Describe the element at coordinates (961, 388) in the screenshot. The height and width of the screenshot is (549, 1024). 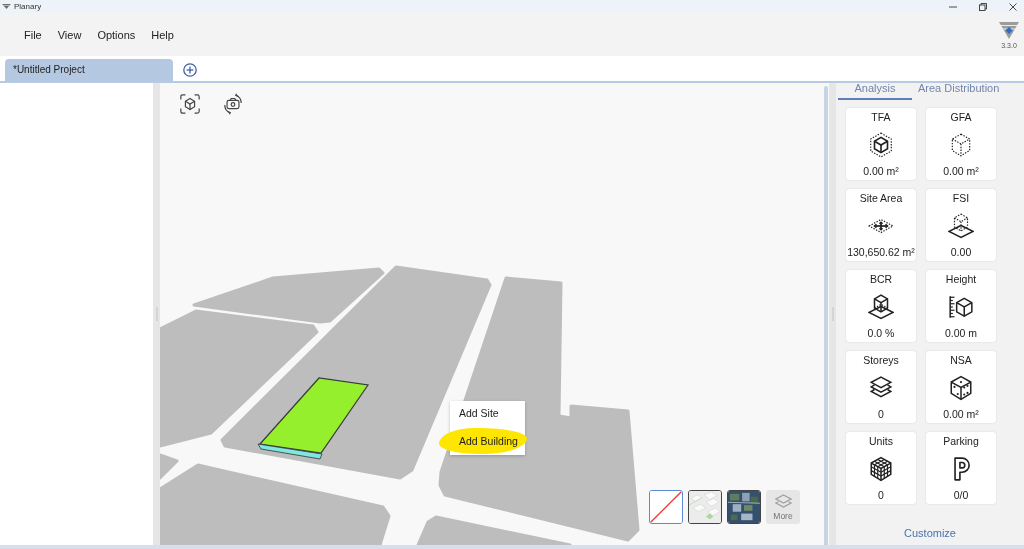
I see `dice-cube-icon` at that location.